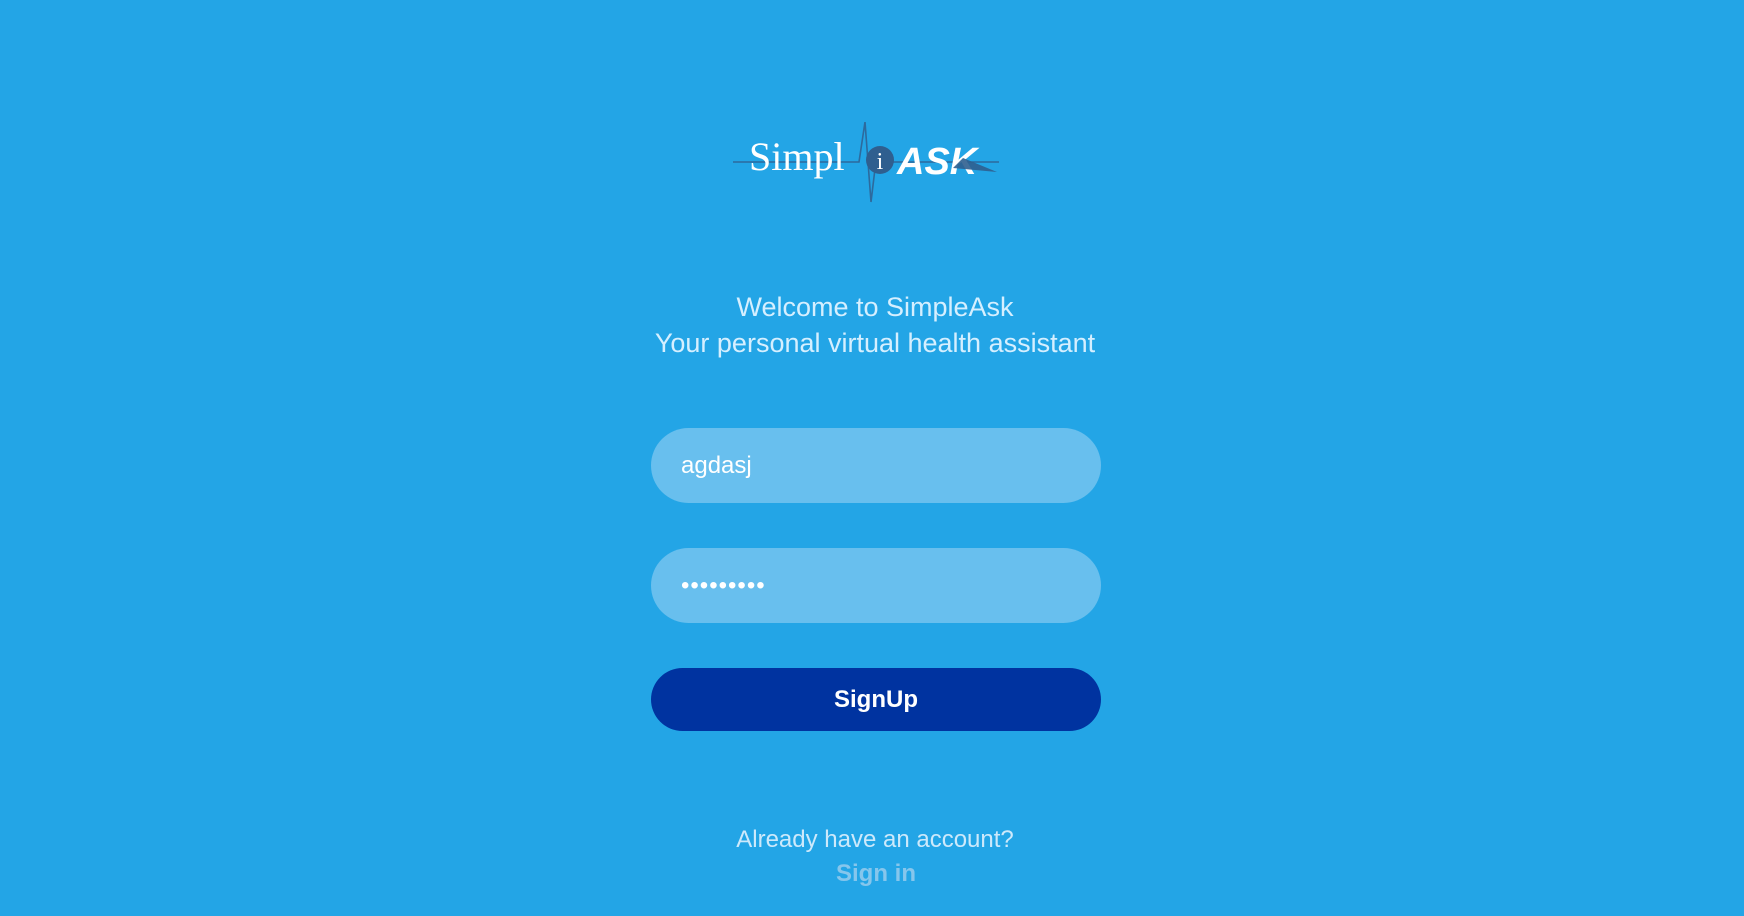 This screenshot has width=1744, height=916. I want to click on already-have-account-text: Already have an account?, so click(875, 839).